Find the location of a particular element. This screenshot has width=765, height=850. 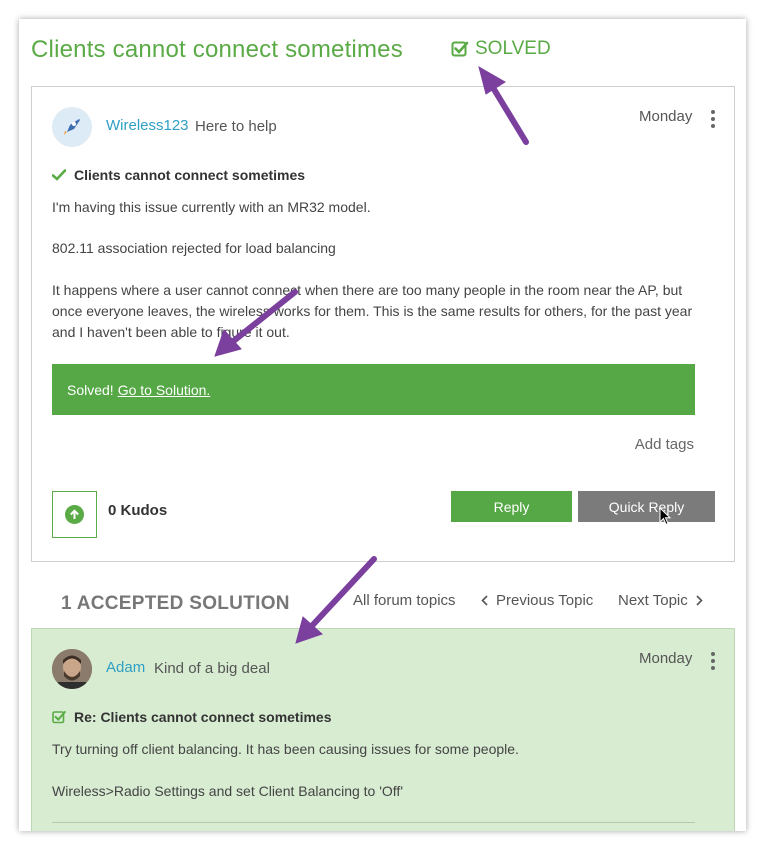

previous-topic-label: Previous Topic is located at coordinates (545, 600).